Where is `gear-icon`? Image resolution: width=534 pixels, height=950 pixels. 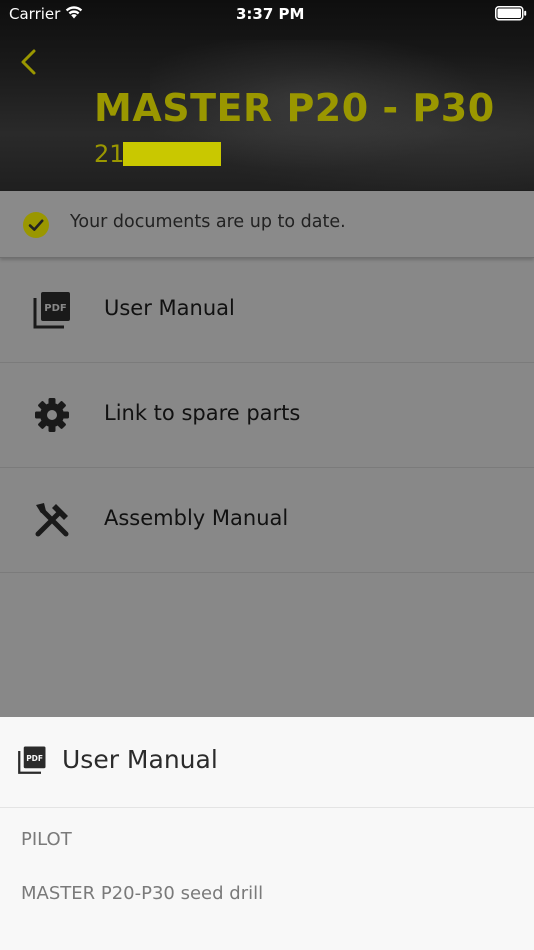
gear-icon is located at coordinates (52, 415).